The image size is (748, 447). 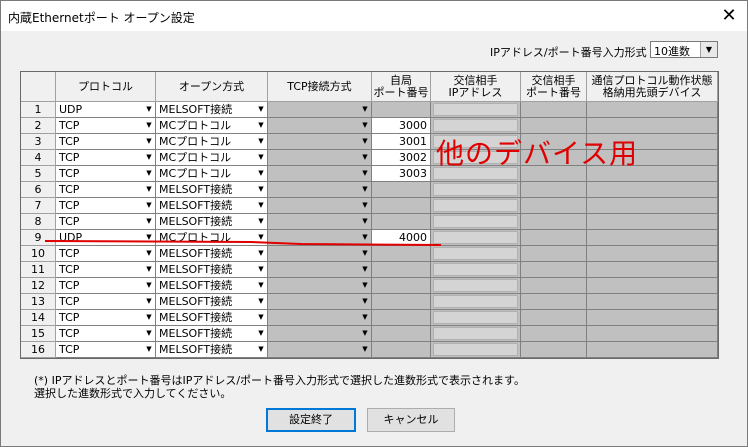 I want to click on annotation-text: 他のデバイス用, so click(x=537, y=153).